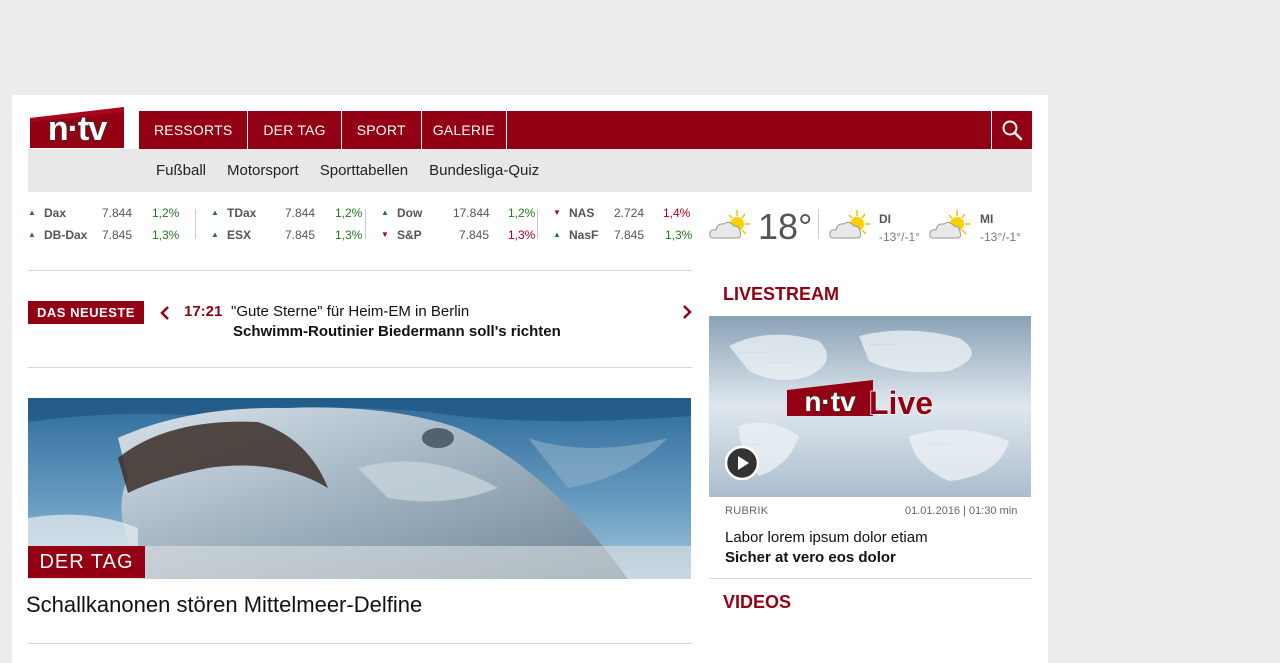 The width and height of the screenshot is (1280, 663). I want to click on stock-row: ▲ DB-Dax 7.845 1,3%, so click(108, 235).